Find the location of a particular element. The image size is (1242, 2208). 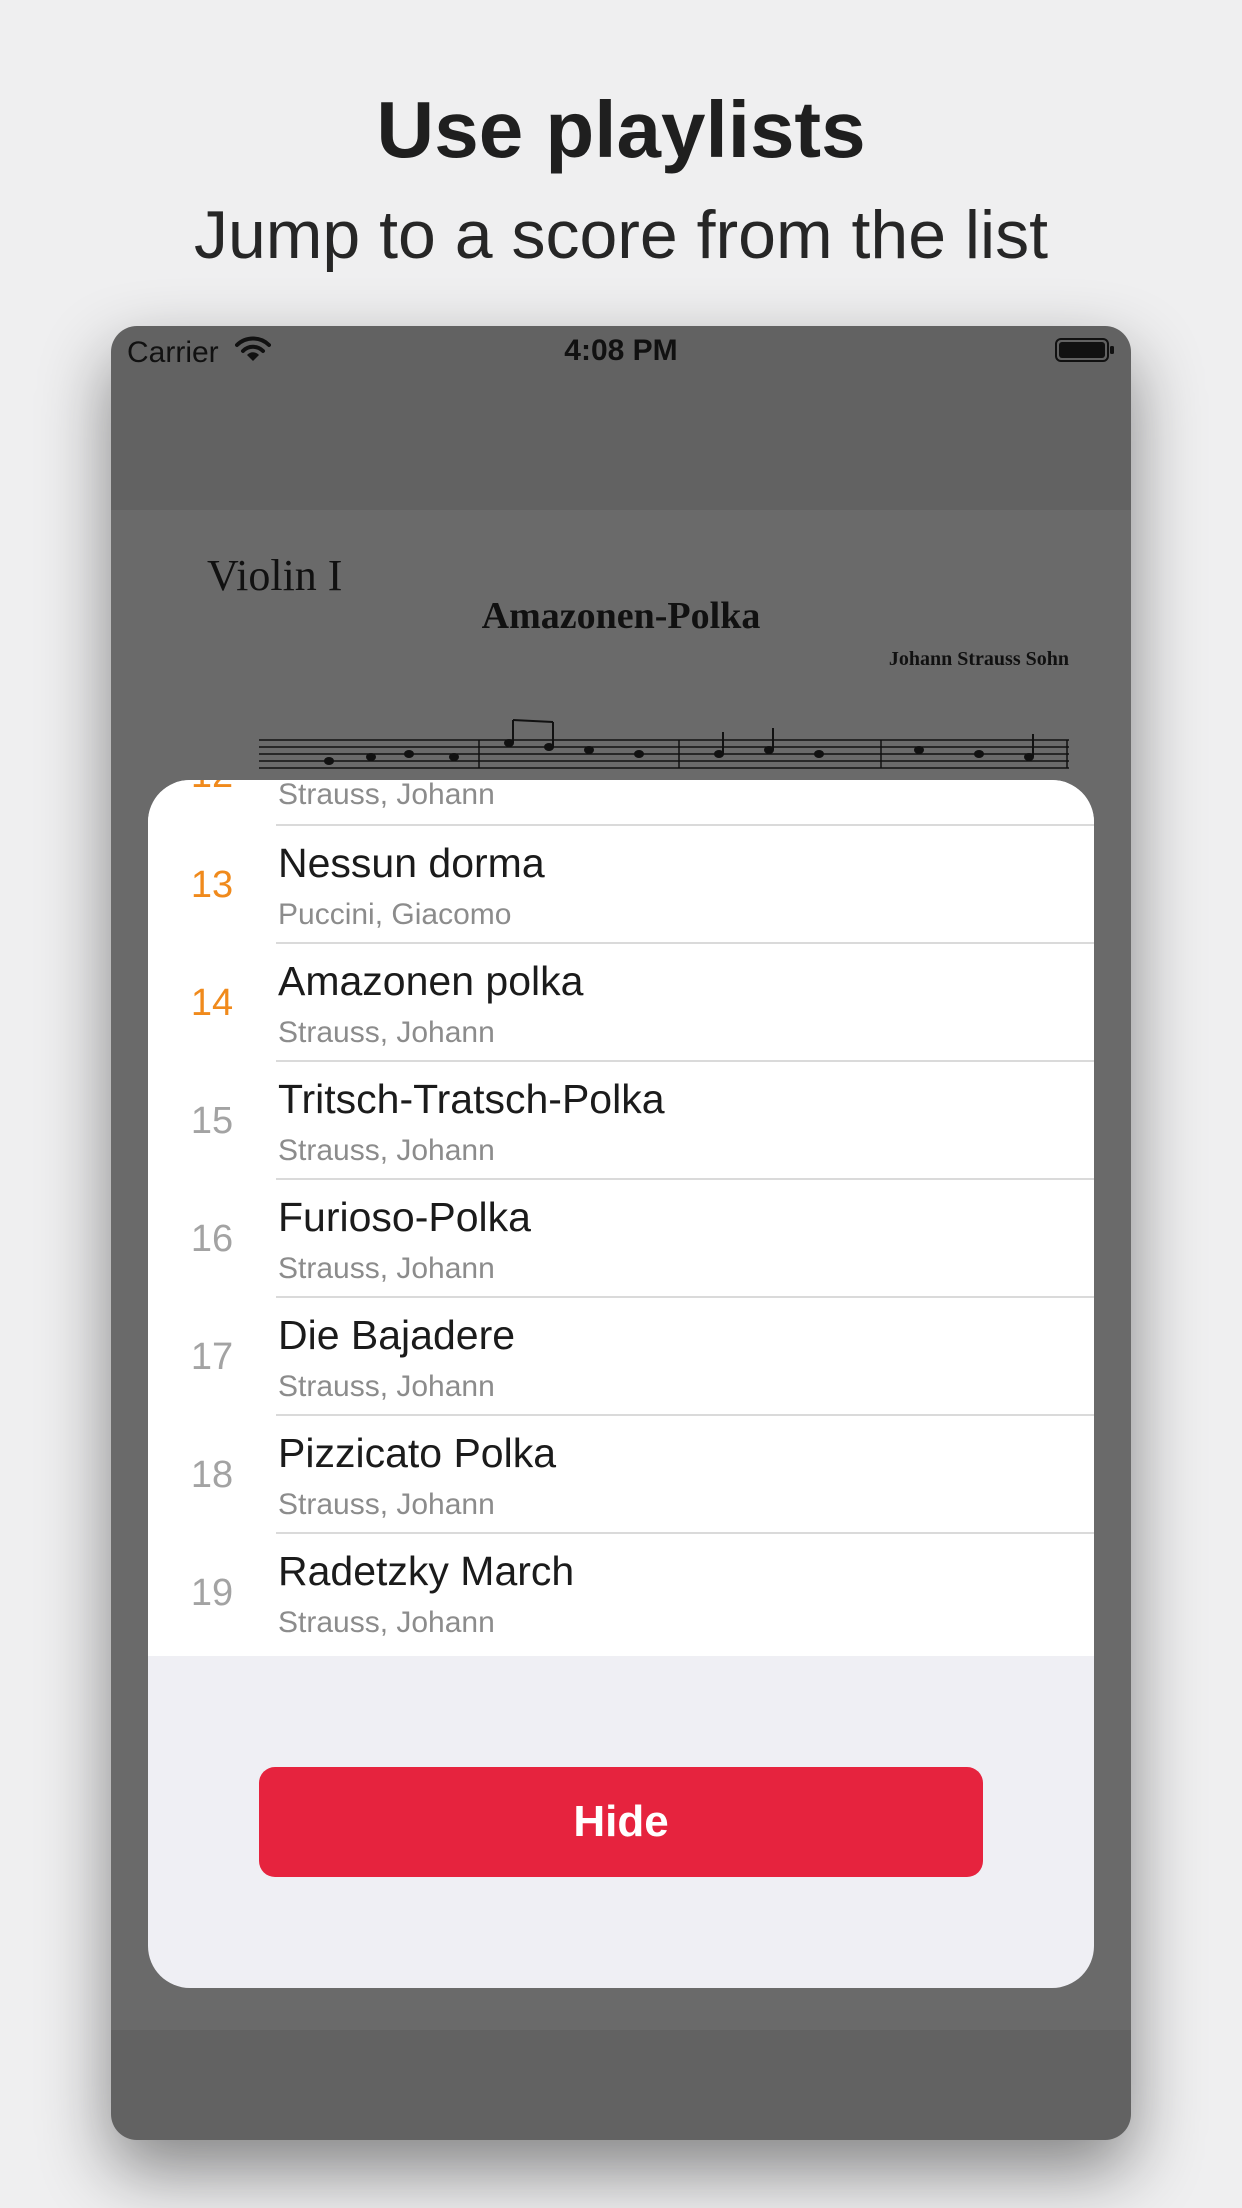

list-item-number: 14 is located at coordinates (212, 1003).